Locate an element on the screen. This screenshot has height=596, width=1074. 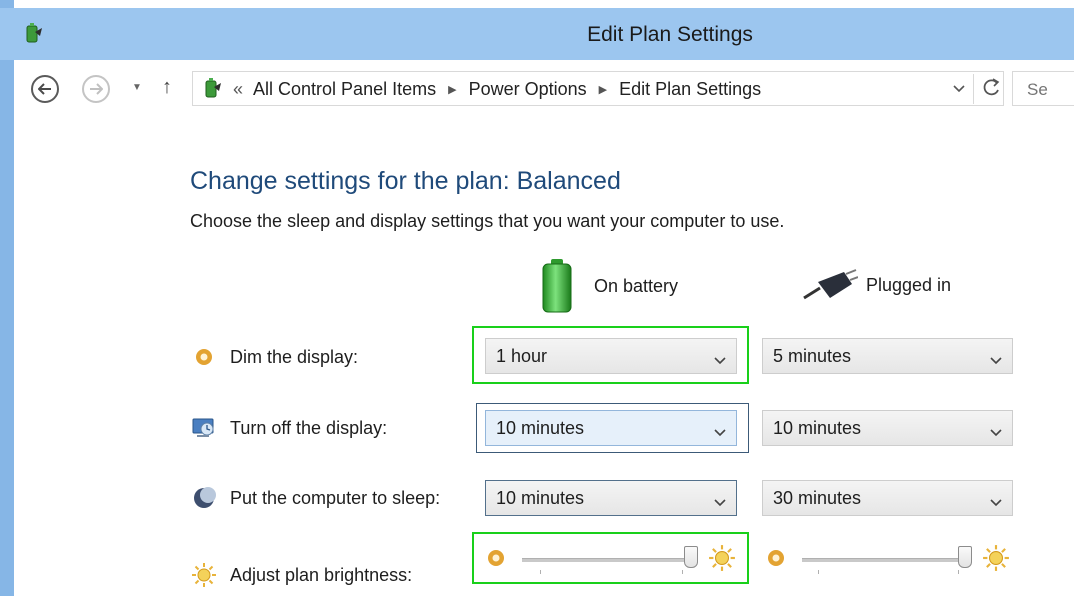
sleep-plugged-select: 30 minutes is located at coordinates (887, 498).